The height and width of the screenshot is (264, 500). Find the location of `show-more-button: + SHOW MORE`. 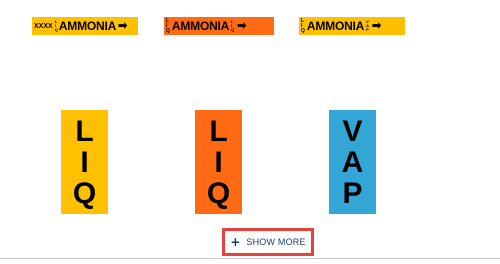

show-more-button: + SHOW MORE is located at coordinates (268, 242).